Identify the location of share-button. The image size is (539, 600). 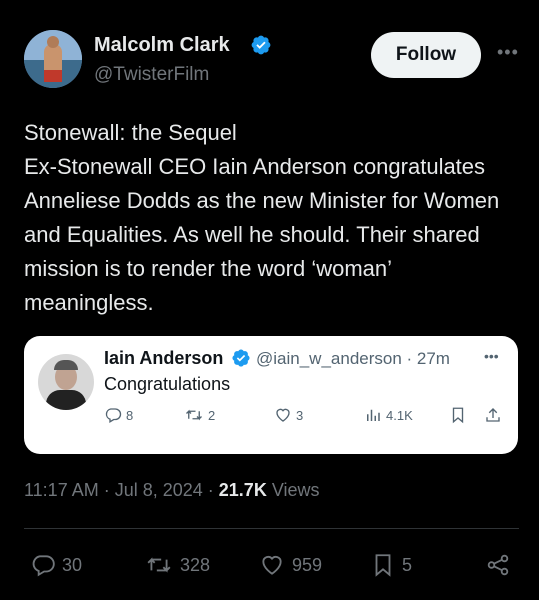
(498, 565).